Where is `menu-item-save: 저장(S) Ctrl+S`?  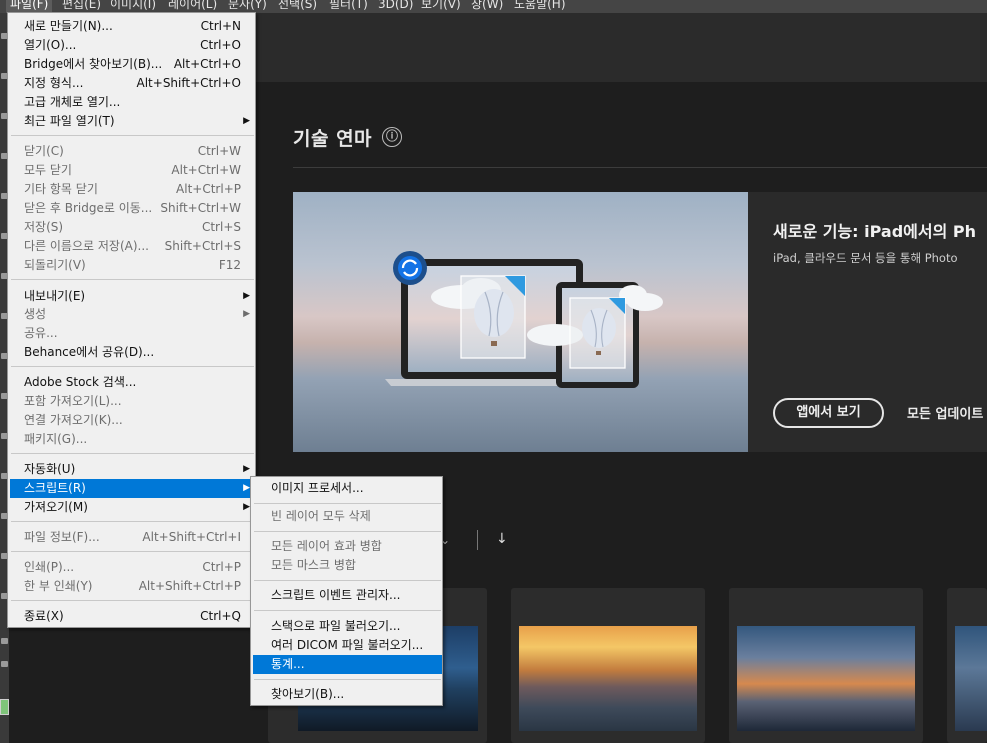
menu-item-save: 저장(S) Ctrl+S is located at coordinates (132, 227).